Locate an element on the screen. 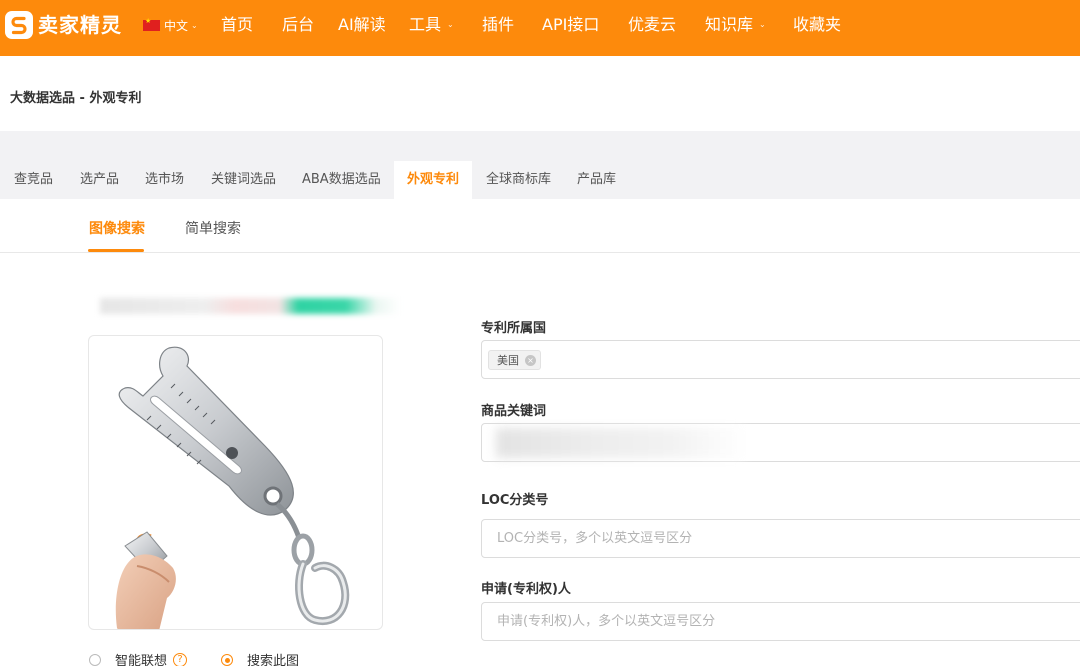 The image size is (1080, 666). nav-item-plugin: 插件 is located at coordinates (498, 25).